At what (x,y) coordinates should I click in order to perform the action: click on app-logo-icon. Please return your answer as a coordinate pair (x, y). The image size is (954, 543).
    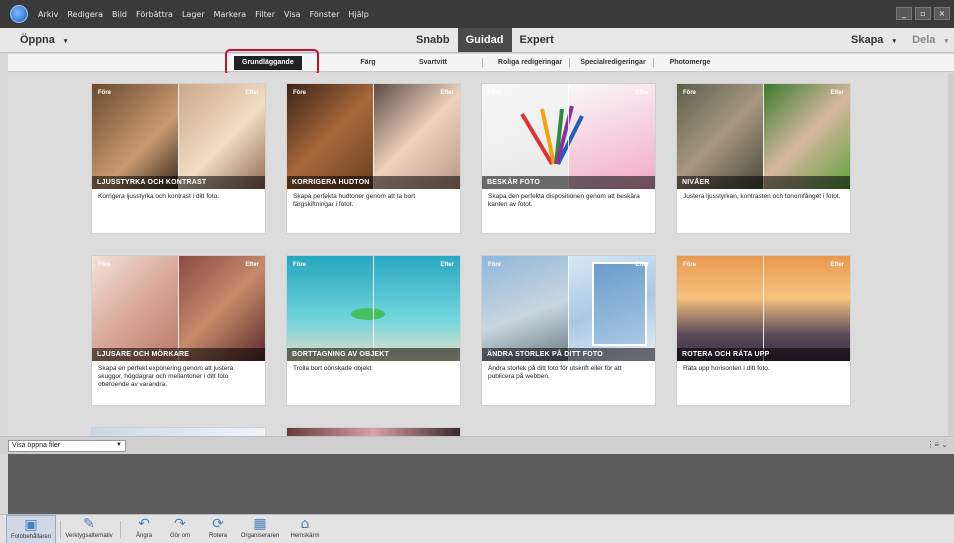
    Looking at the image, I should click on (19, 14).